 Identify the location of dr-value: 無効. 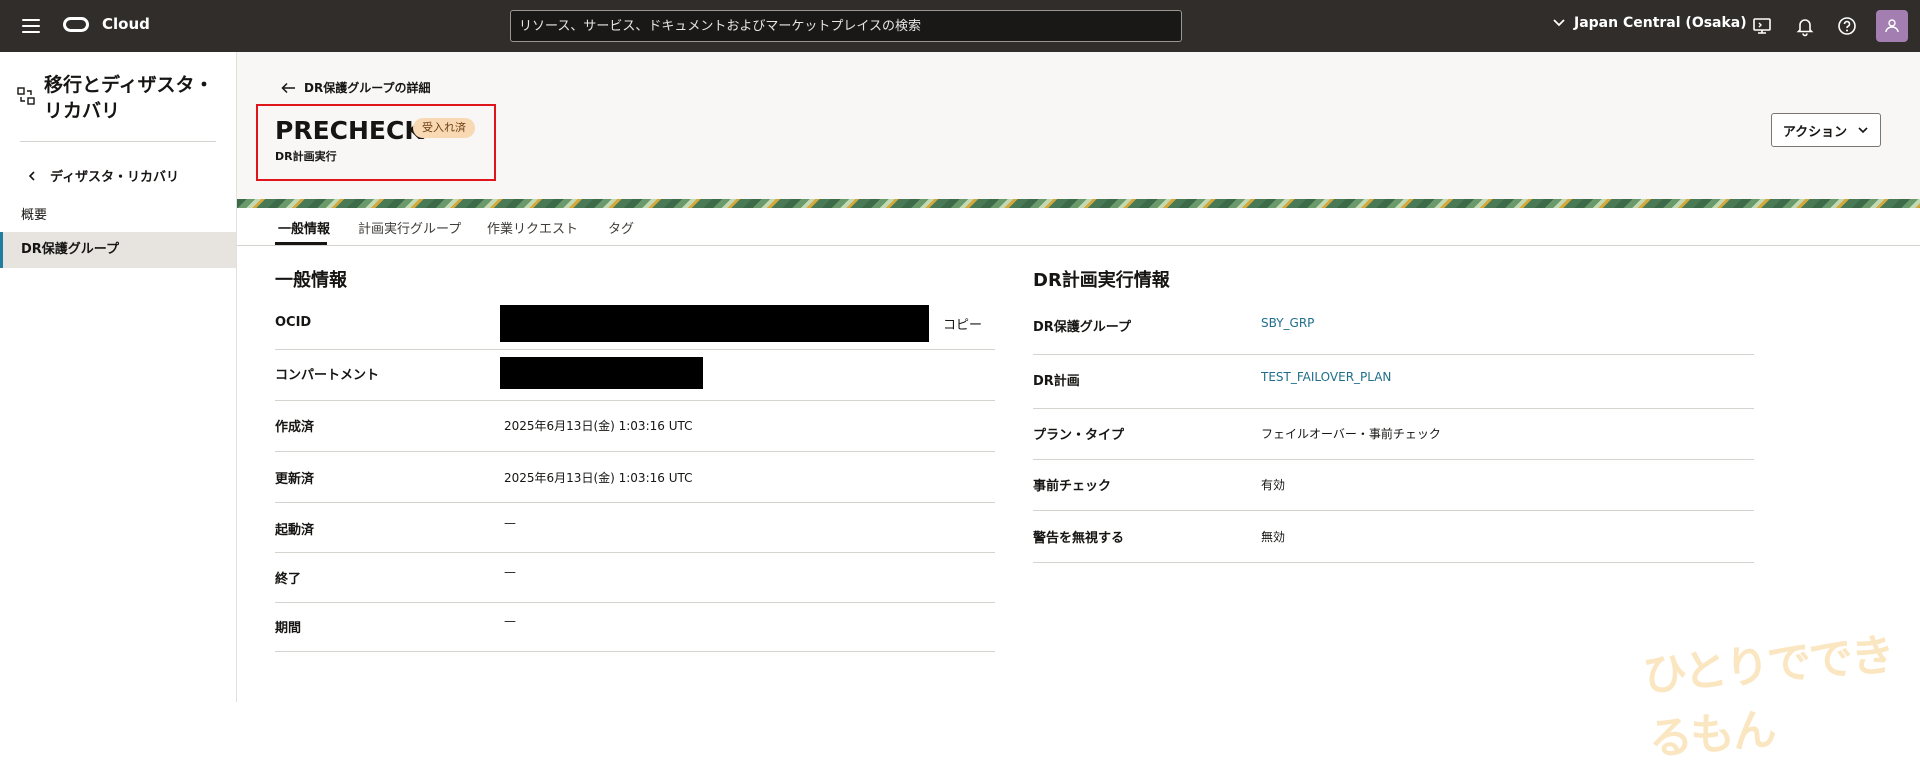
(1273, 537).